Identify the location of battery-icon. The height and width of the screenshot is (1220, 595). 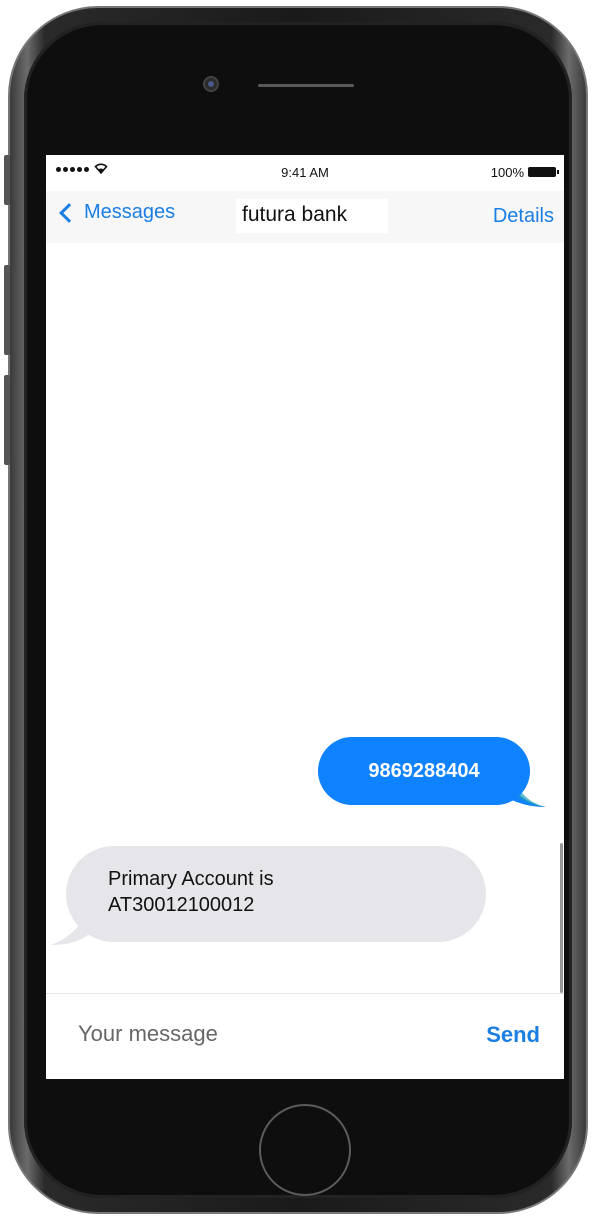
(543, 172).